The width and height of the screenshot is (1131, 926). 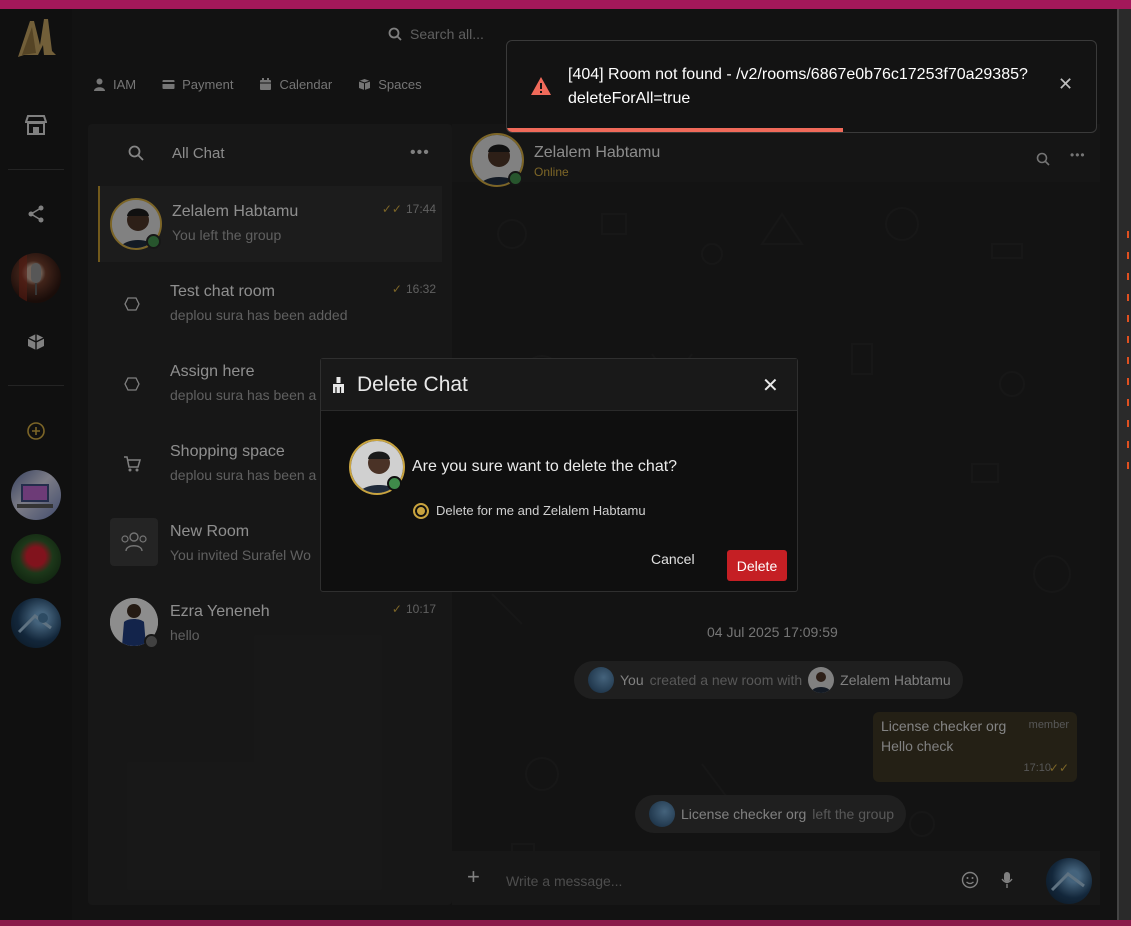 I want to click on dialog-title: Delete Chat, so click(x=412, y=384).